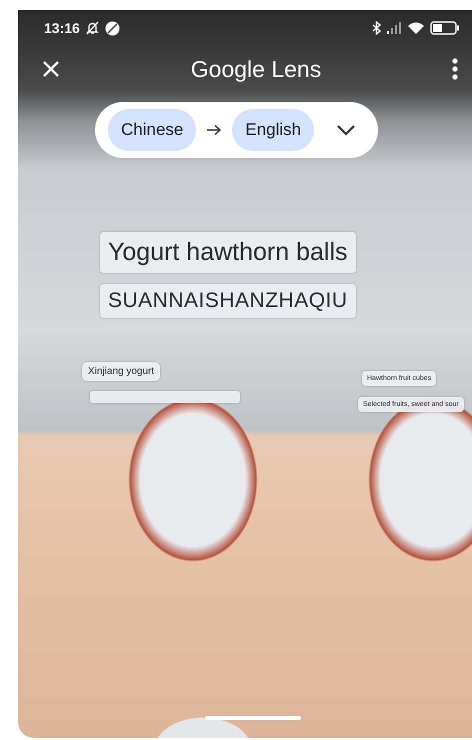  Describe the element at coordinates (62, 28) in the screenshot. I see `status-time: 13:16` at that location.